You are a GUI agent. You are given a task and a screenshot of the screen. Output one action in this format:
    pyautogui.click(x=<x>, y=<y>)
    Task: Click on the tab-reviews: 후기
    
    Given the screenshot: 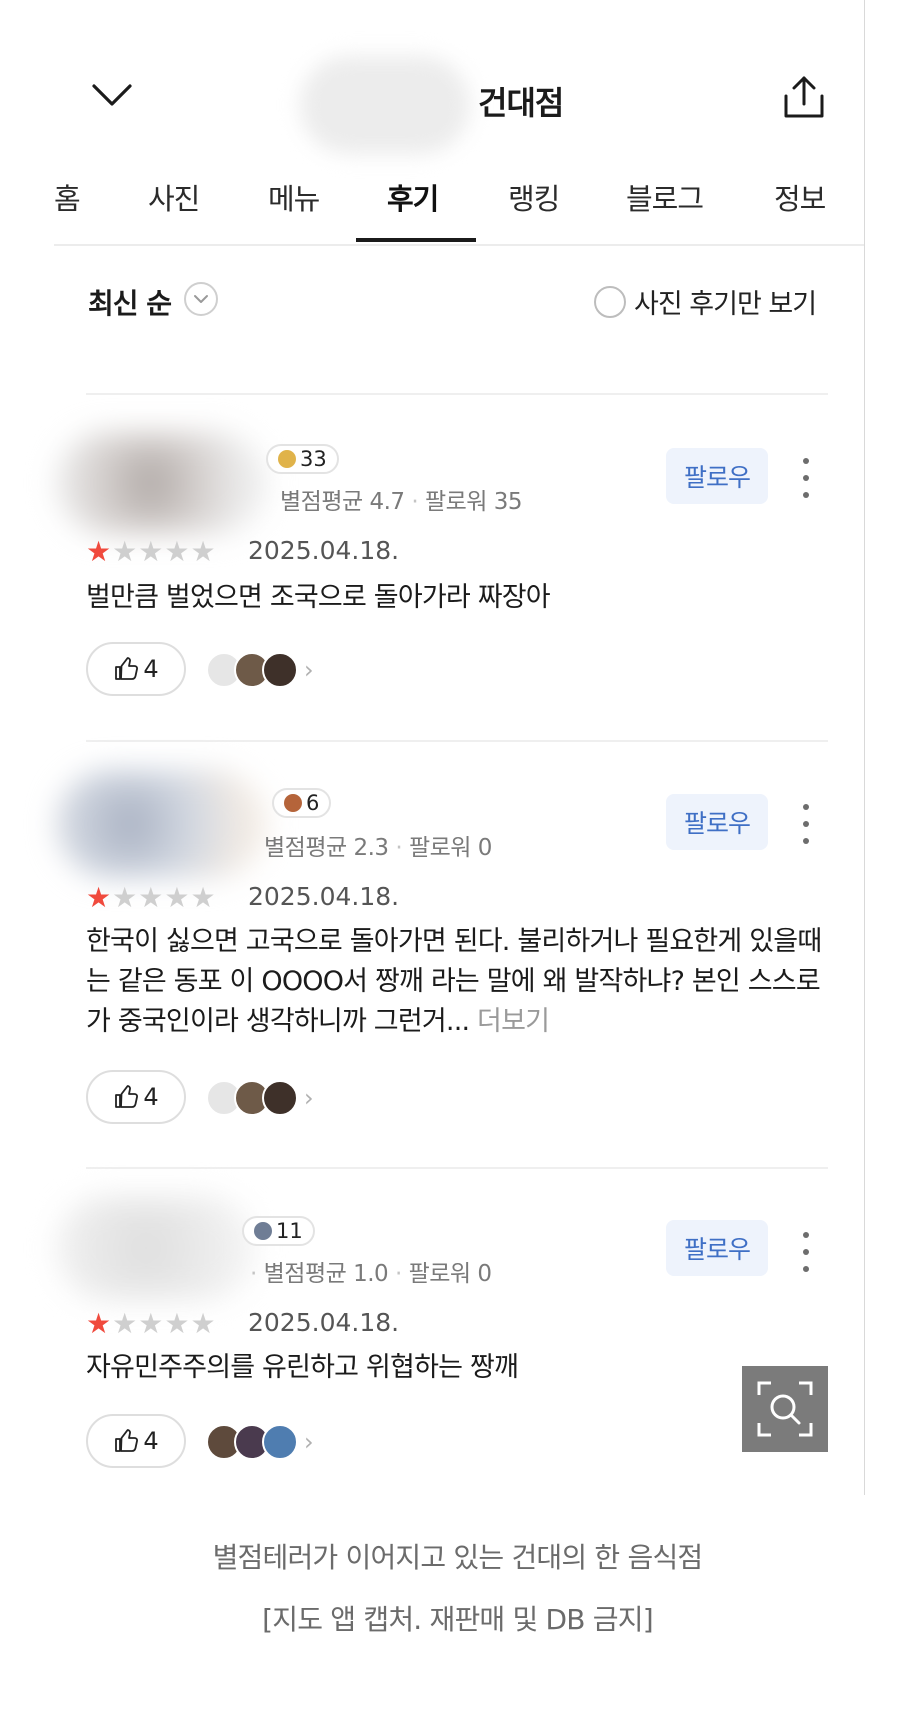 What is the action you would take?
    pyautogui.click(x=413, y=197)
    